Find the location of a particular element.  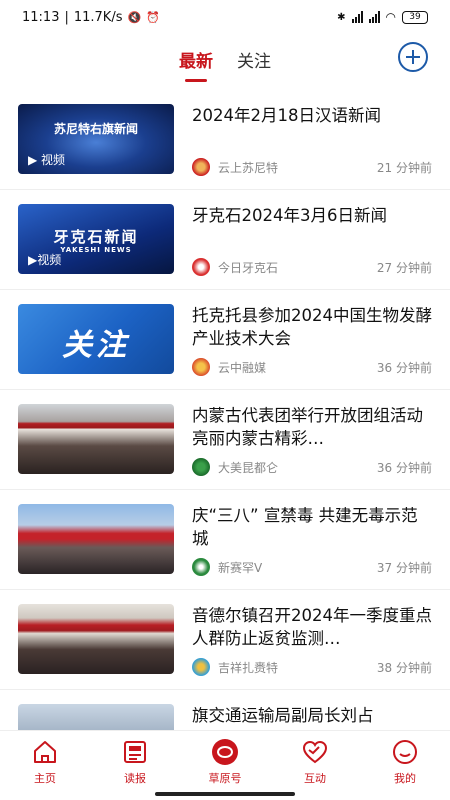

home-icon is located at coordinates (45, 752).